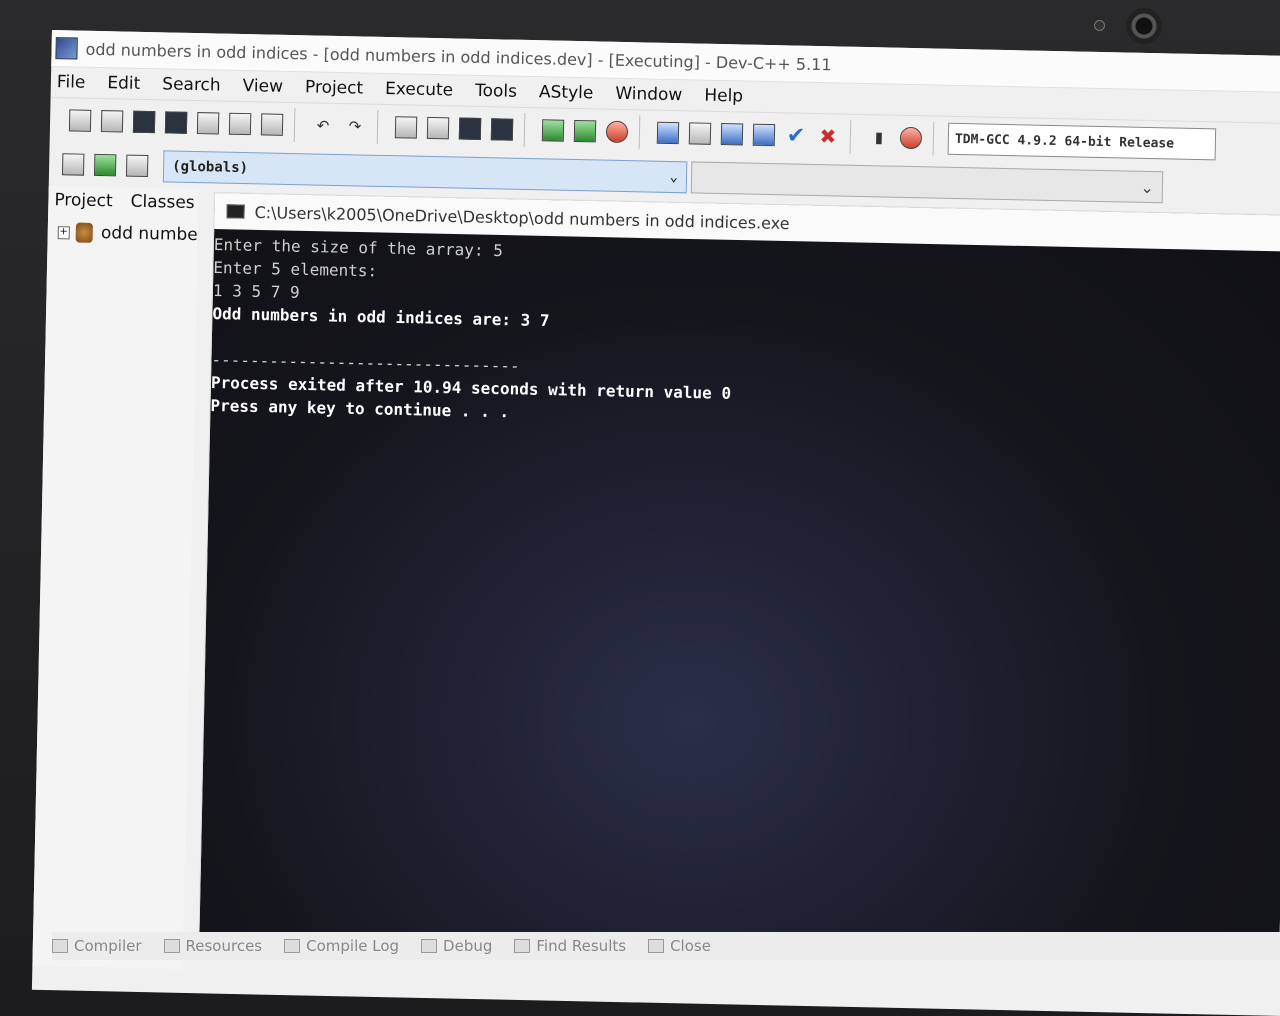  I want to click on delete-profile-icon, so click(911, 138).